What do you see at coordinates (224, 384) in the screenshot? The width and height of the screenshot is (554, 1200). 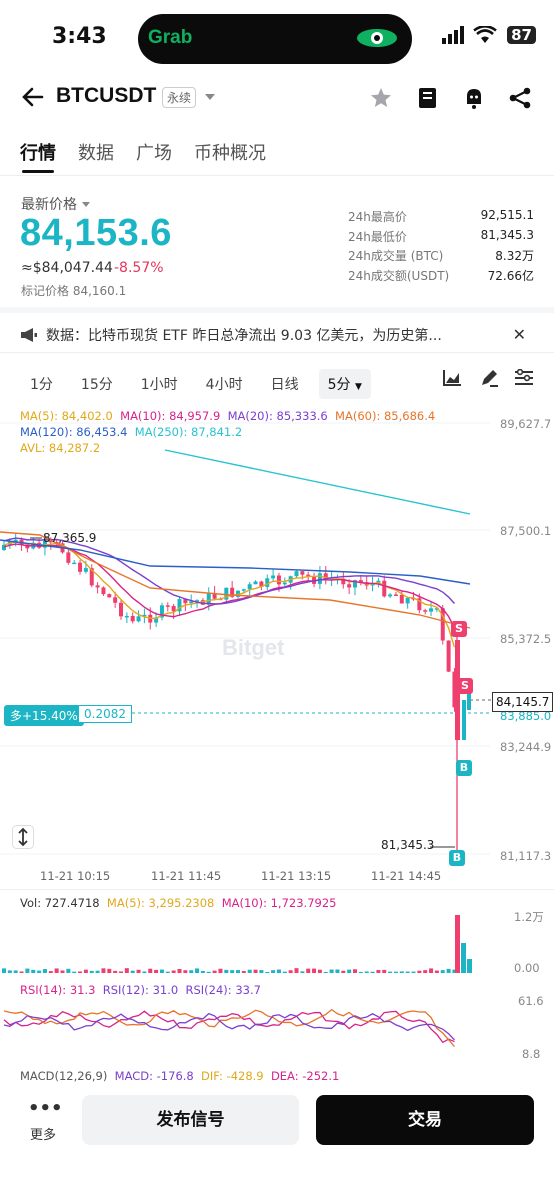 I see `interval-4h: 4小时` at bounding box center [224, 384].